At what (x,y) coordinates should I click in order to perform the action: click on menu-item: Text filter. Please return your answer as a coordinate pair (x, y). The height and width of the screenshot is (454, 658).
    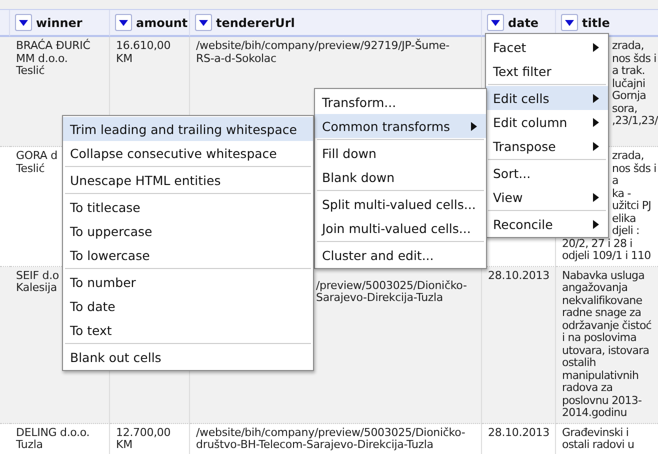
    Looking at the image, I should click on (547, 71).